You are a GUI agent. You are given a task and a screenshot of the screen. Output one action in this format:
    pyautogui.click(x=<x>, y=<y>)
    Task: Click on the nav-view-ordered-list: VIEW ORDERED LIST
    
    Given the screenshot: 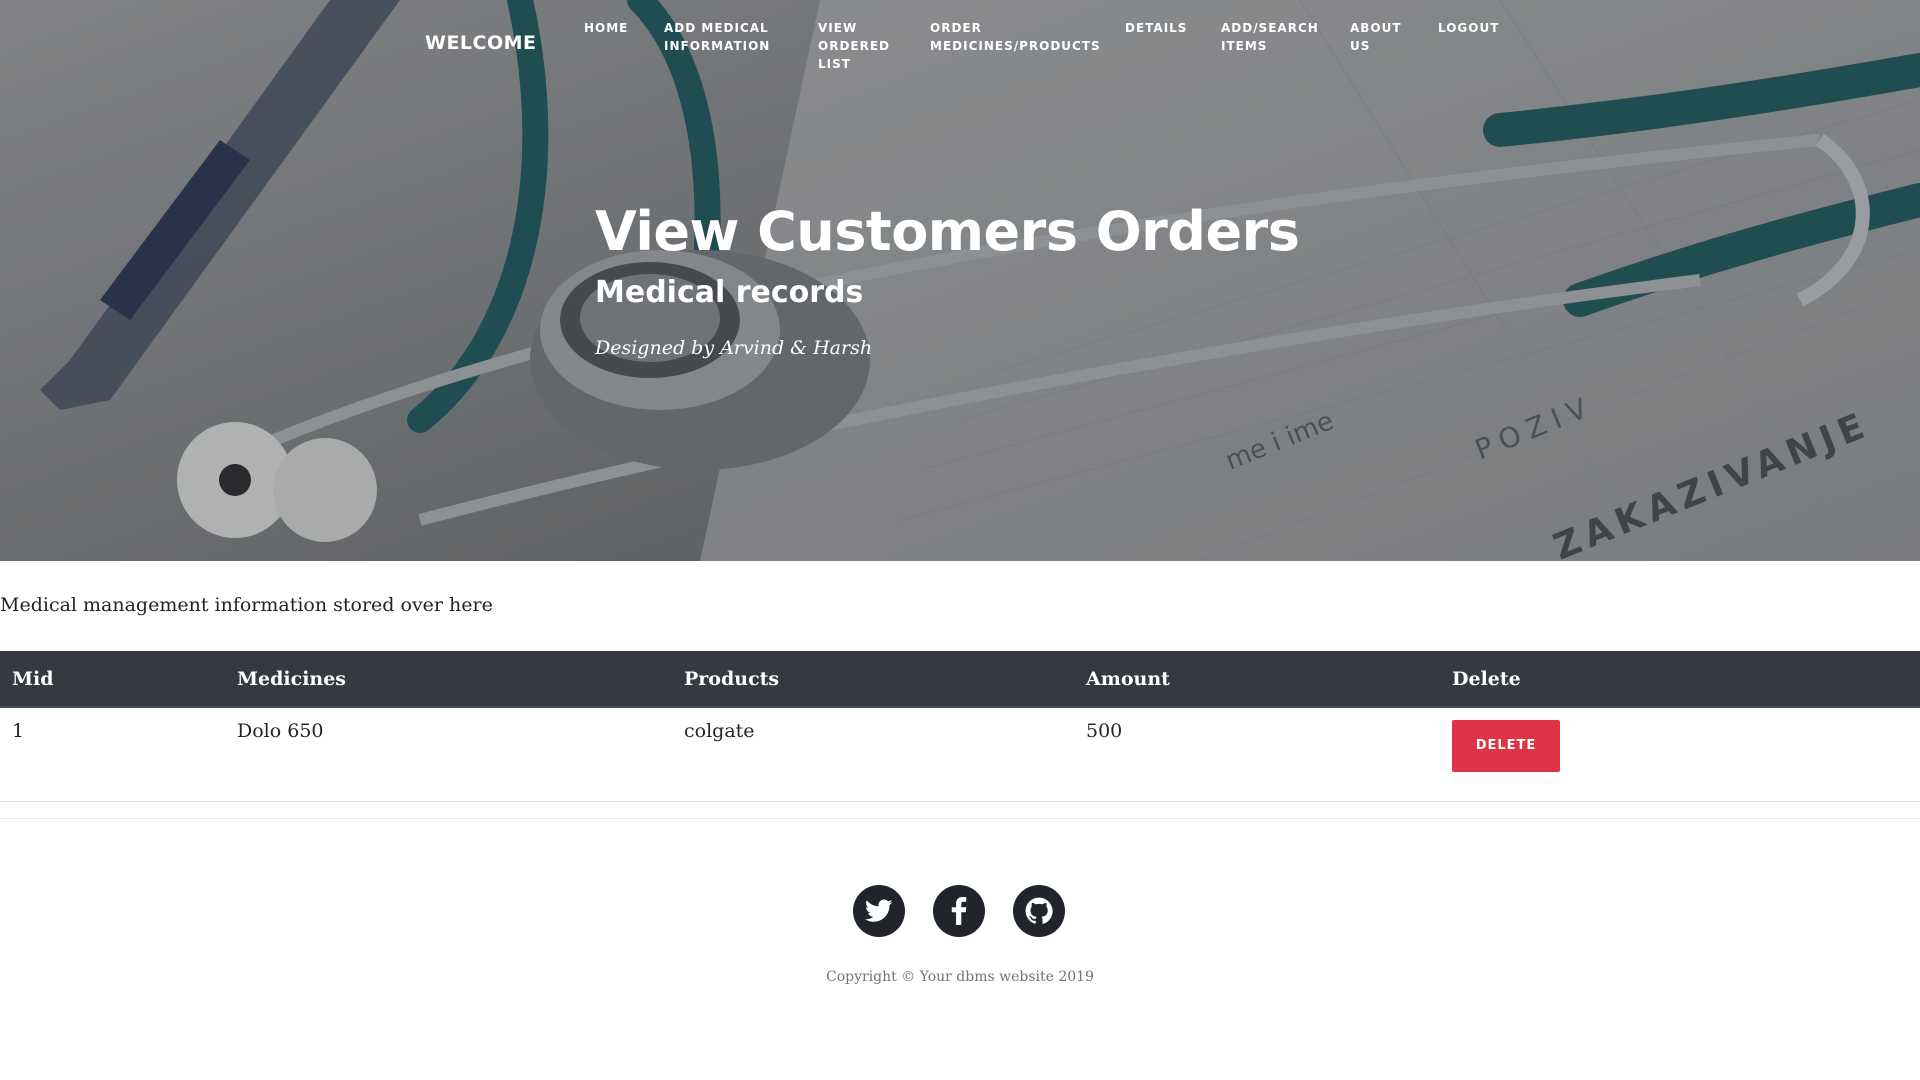 What is the action you would take?
    pyautogui.click(x=858, y=46)
    